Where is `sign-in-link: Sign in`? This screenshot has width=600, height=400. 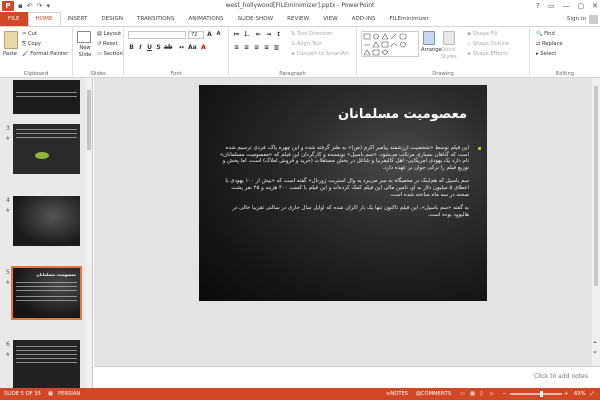 sign-in-link: Sign in is located at coordinates (576, 19).